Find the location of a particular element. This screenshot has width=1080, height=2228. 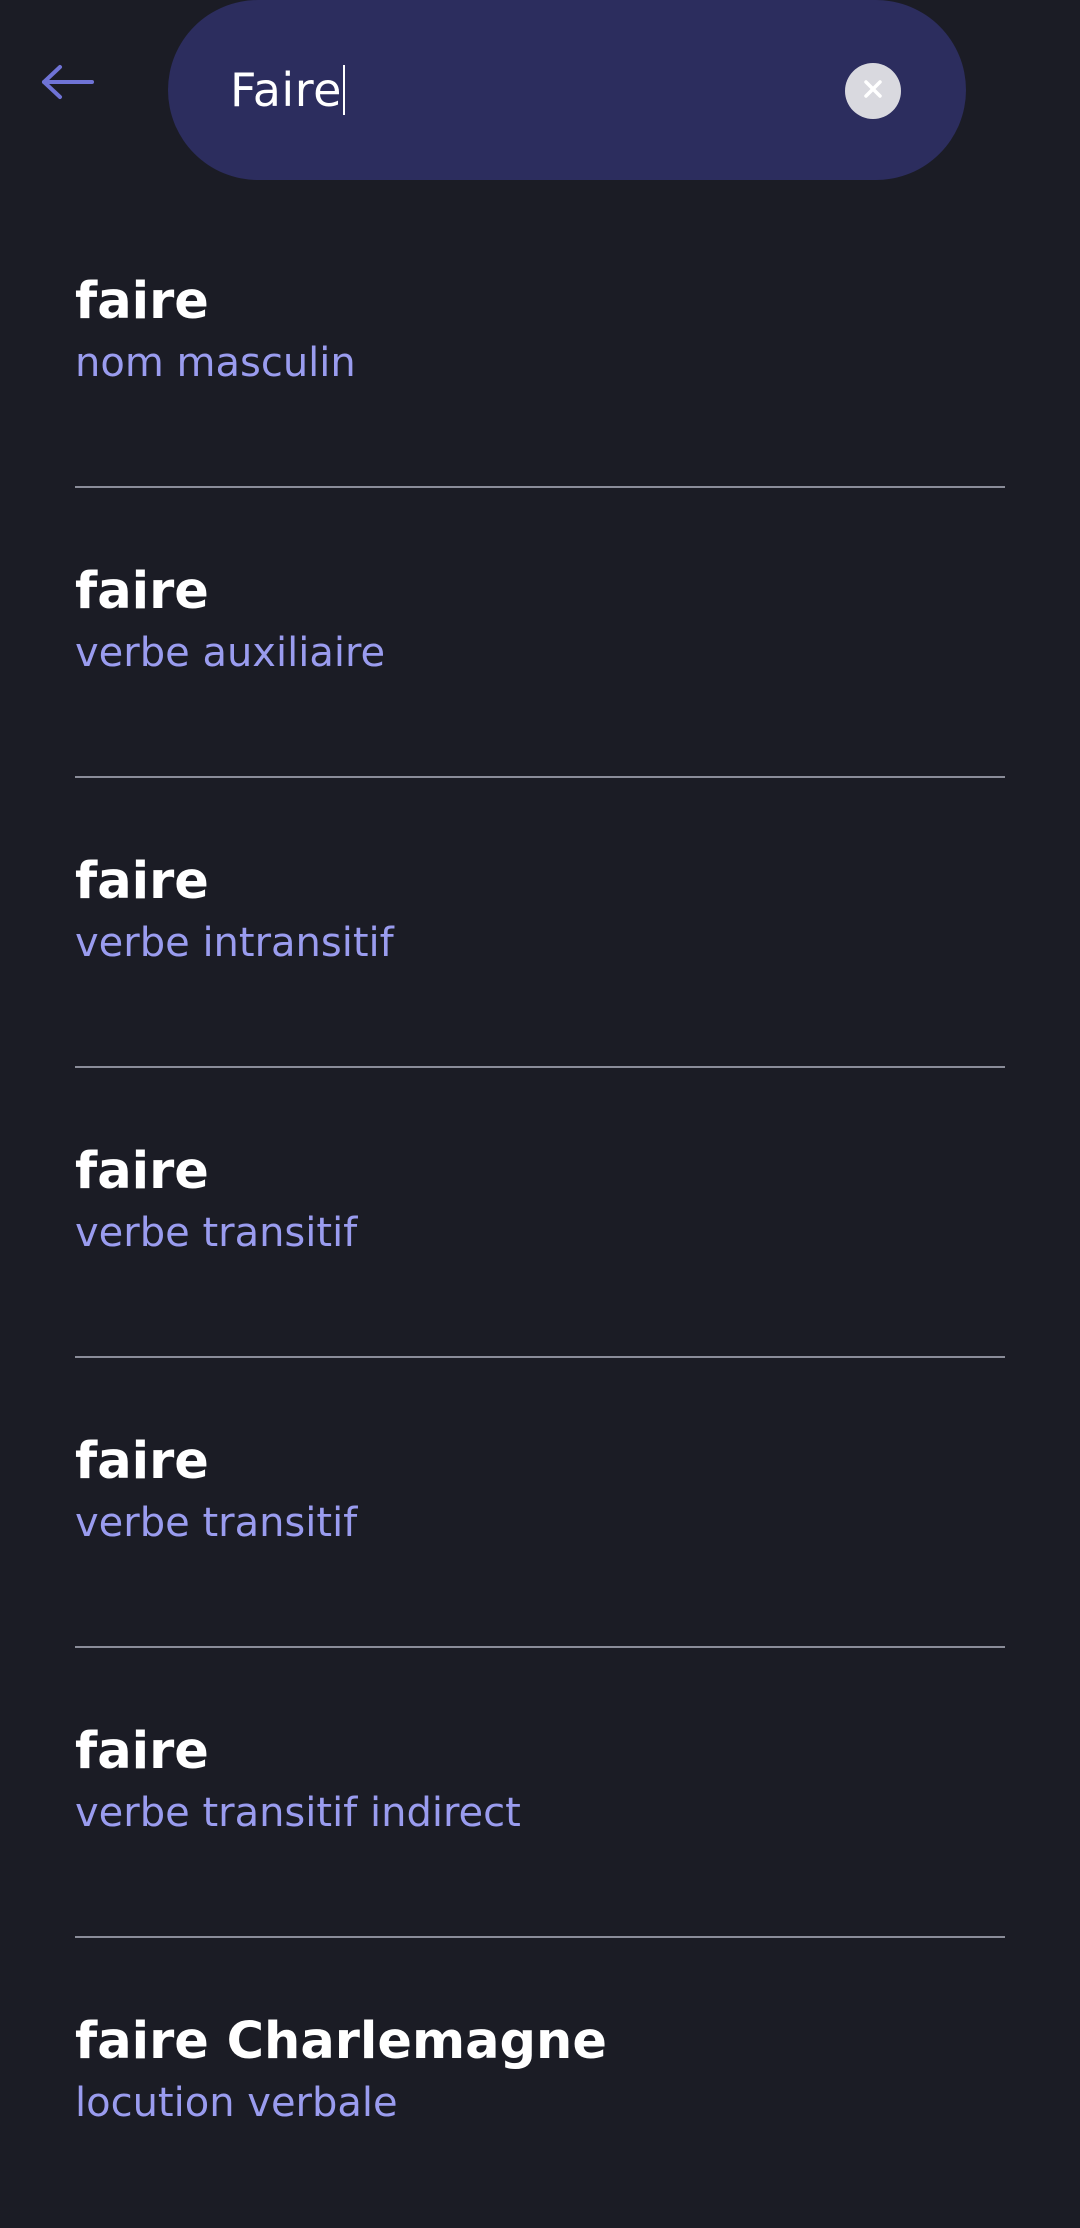

result-category: verbe auxiliaire is located at coordinates (230, 653).